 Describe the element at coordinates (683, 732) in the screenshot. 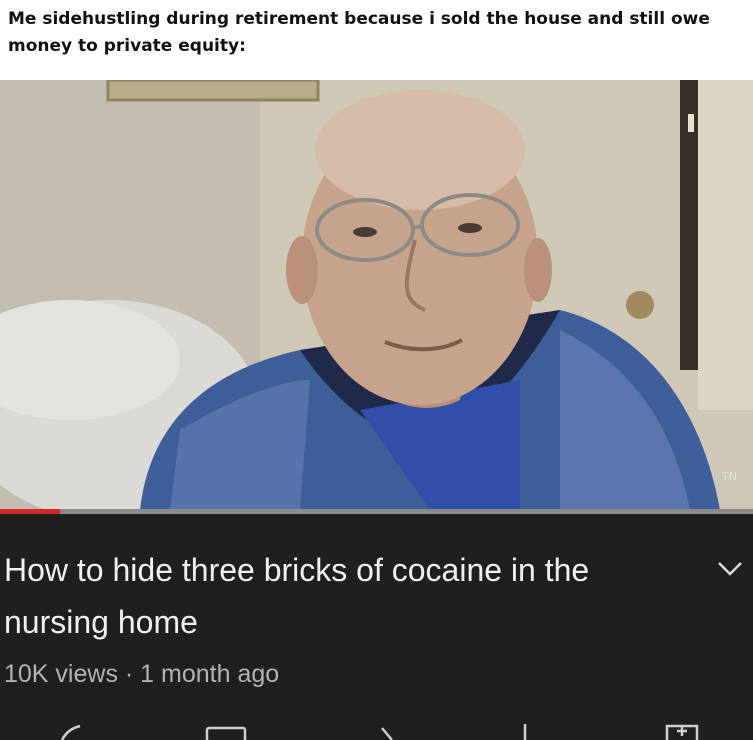

I see `save-icon` at that location.